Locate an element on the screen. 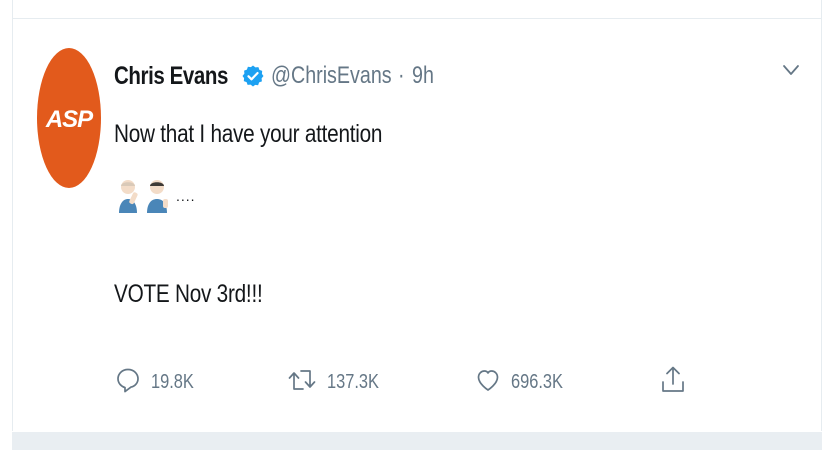  chevron-down-icon is located at coordinates (791, 70).